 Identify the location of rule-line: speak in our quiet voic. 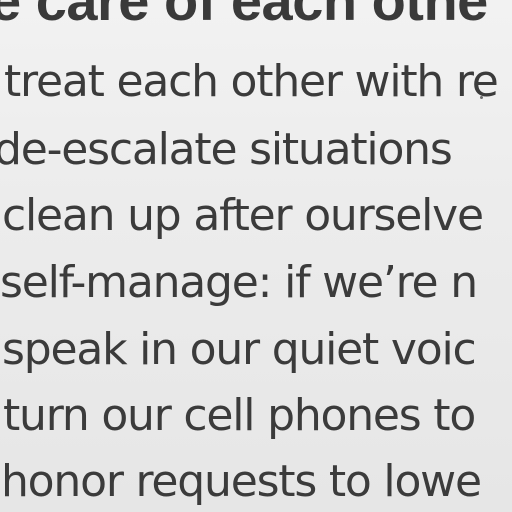
(239, 349).